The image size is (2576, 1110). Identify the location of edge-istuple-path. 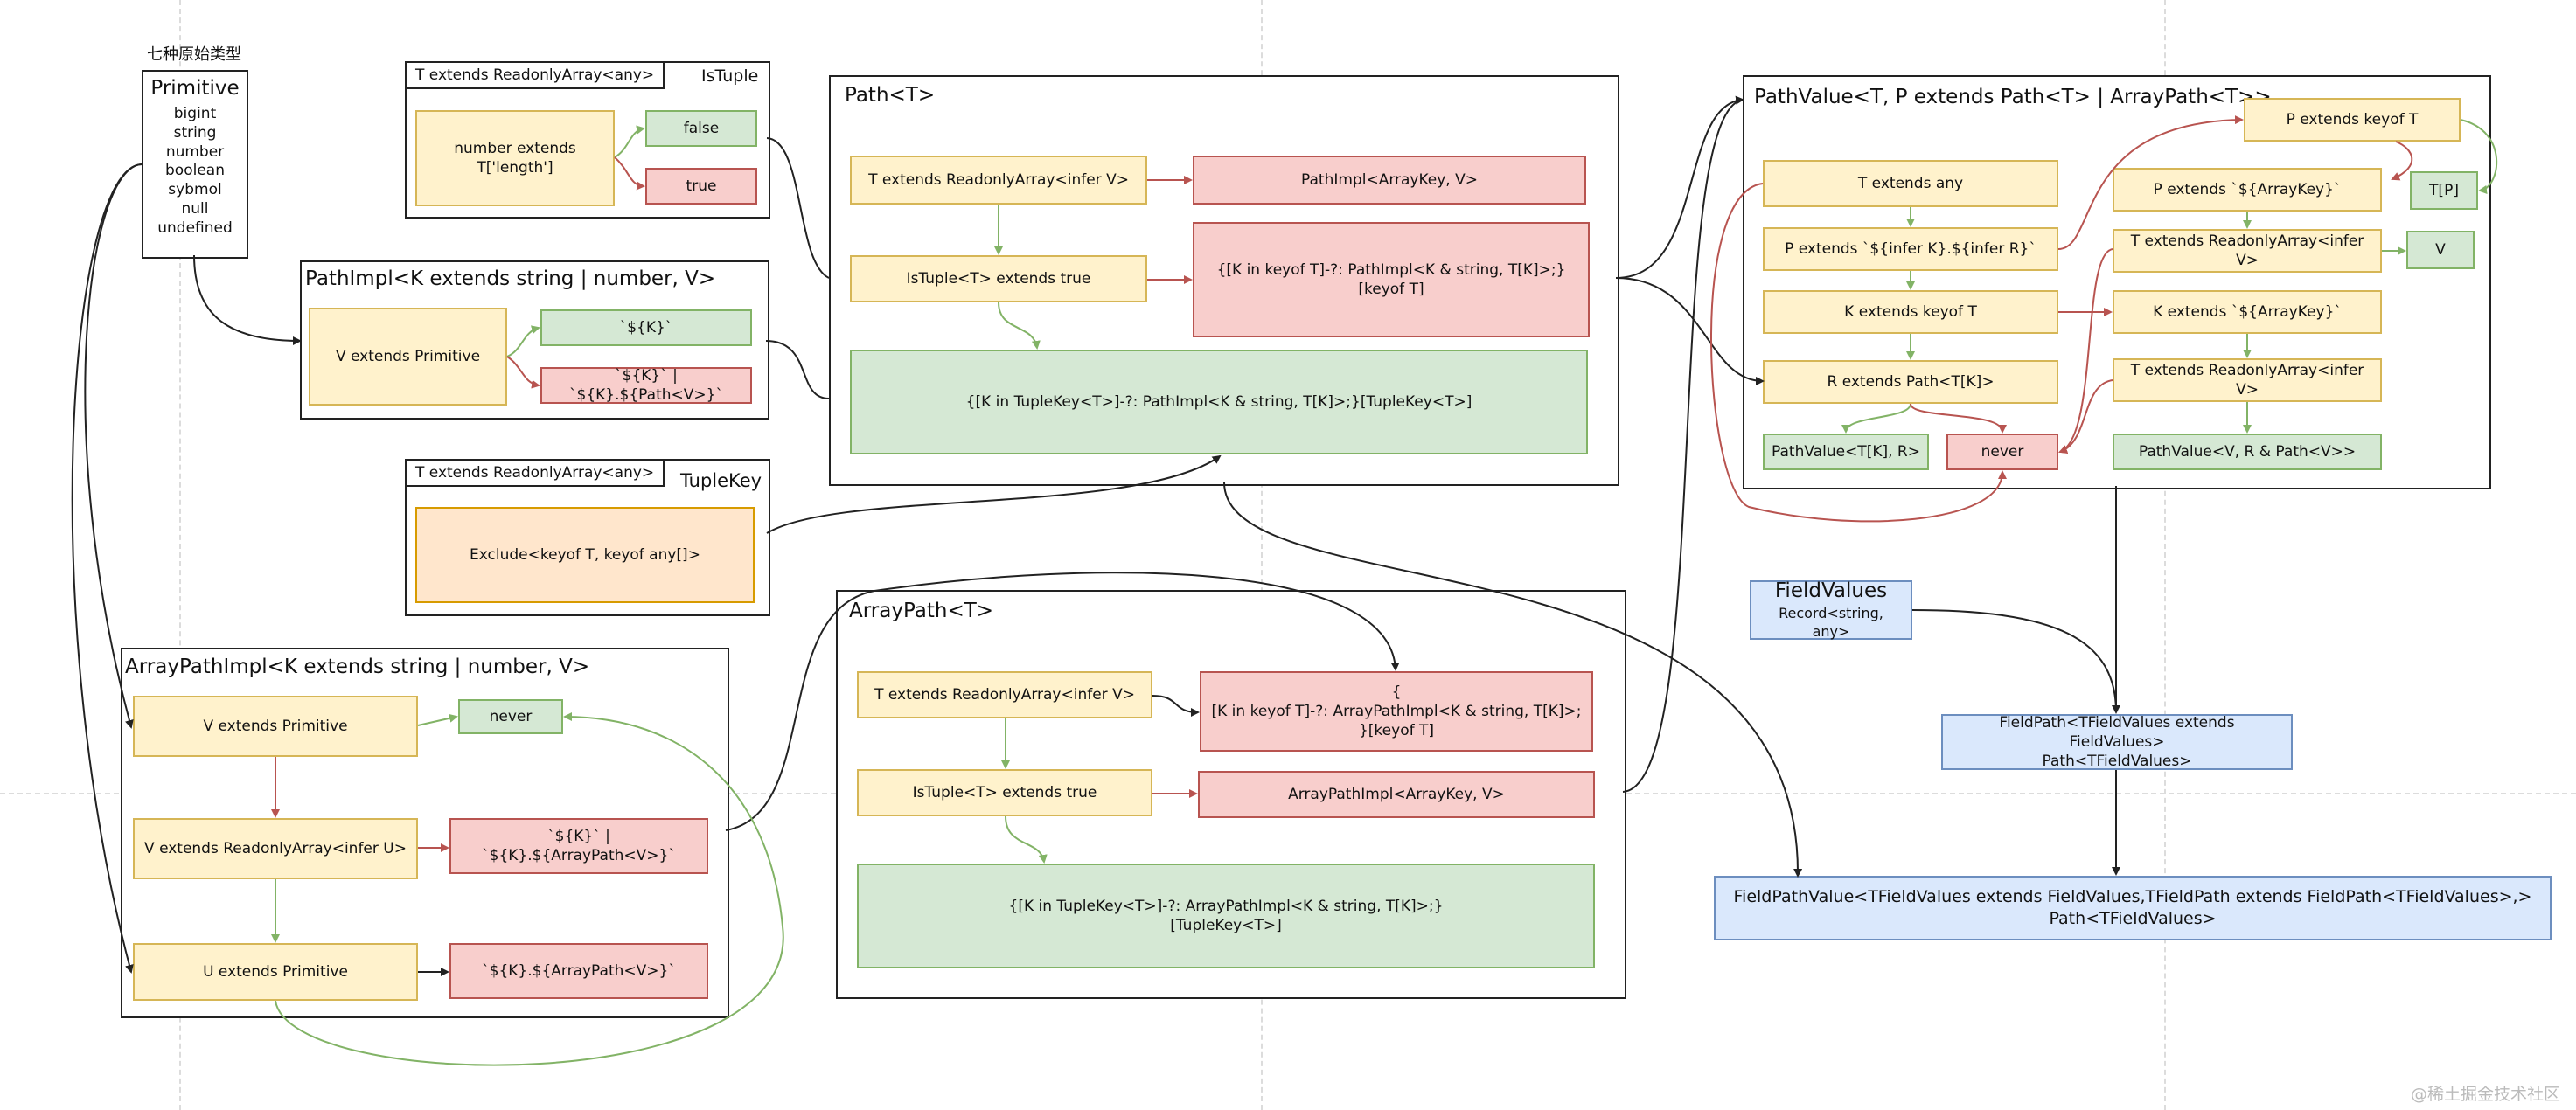
(798, 208).